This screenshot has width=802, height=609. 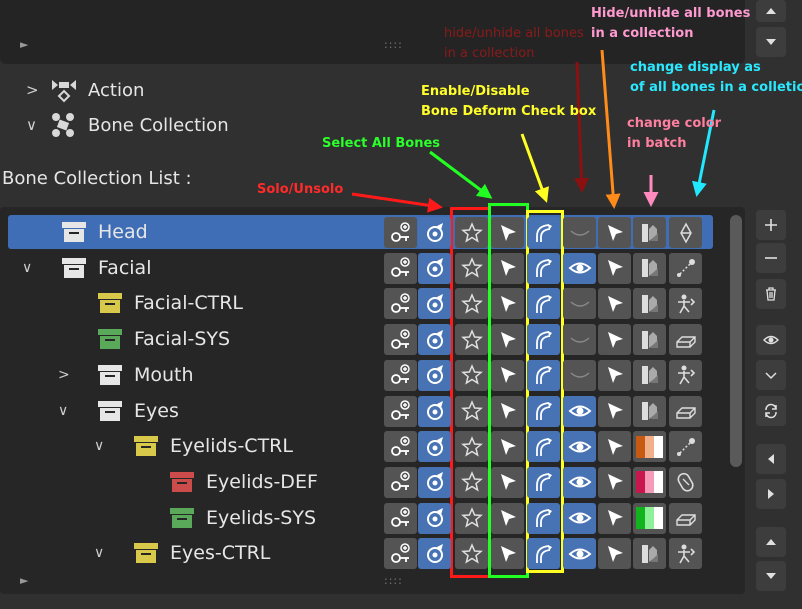 What do you see at coordinates (243, 482) in the screenshot?
I see `collection-name: Eyelids-DEF` at bounding box center [243, 482].